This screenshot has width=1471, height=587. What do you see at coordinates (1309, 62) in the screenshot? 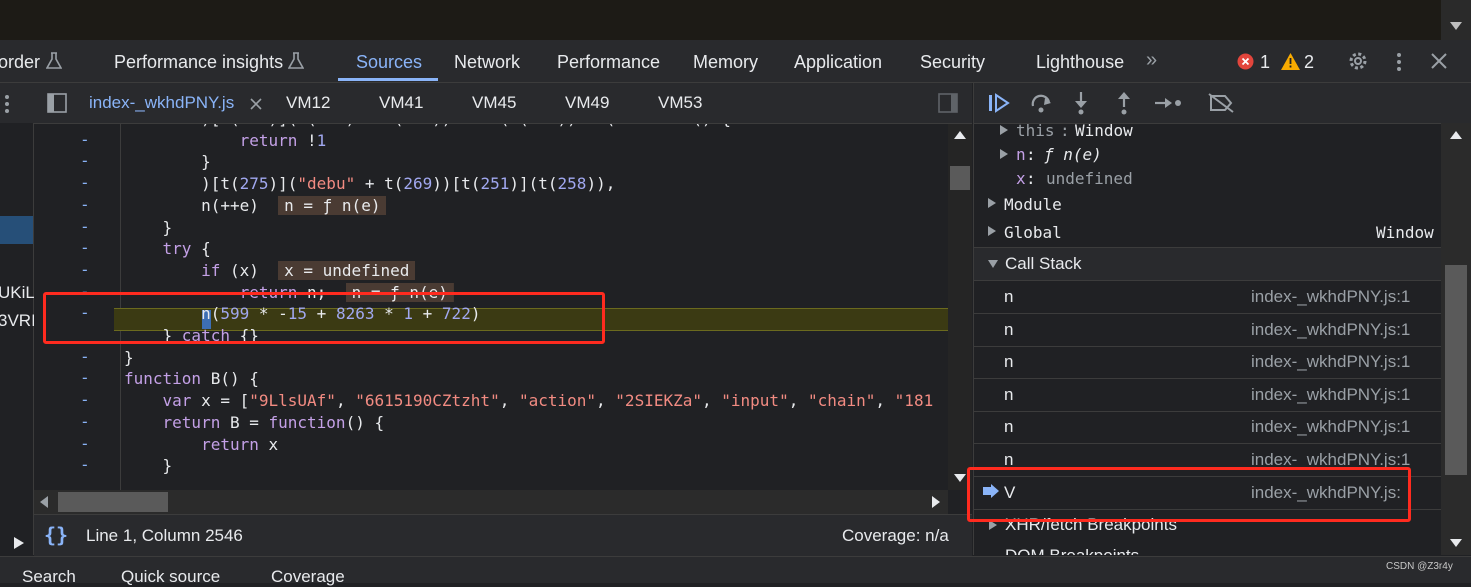
I see `warning-count: 2` at bounding box center [1309, 62].